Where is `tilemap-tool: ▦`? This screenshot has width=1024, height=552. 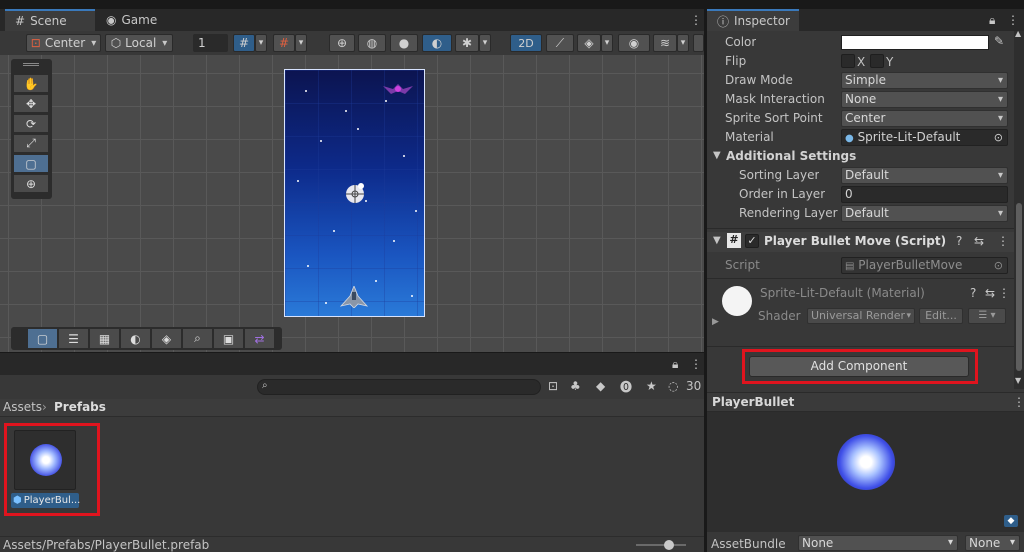 tilemap-tool: ▦ is located at coordinates (105, 338).